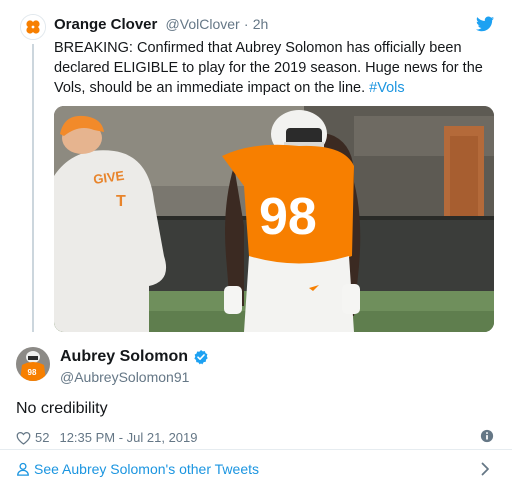 The height and width of the screenshot is (485, 512). What do you see at coordinates (386, 88) in the screenshot?
I see `hashtag-link: #Vols` at bounding box center [386, 88].